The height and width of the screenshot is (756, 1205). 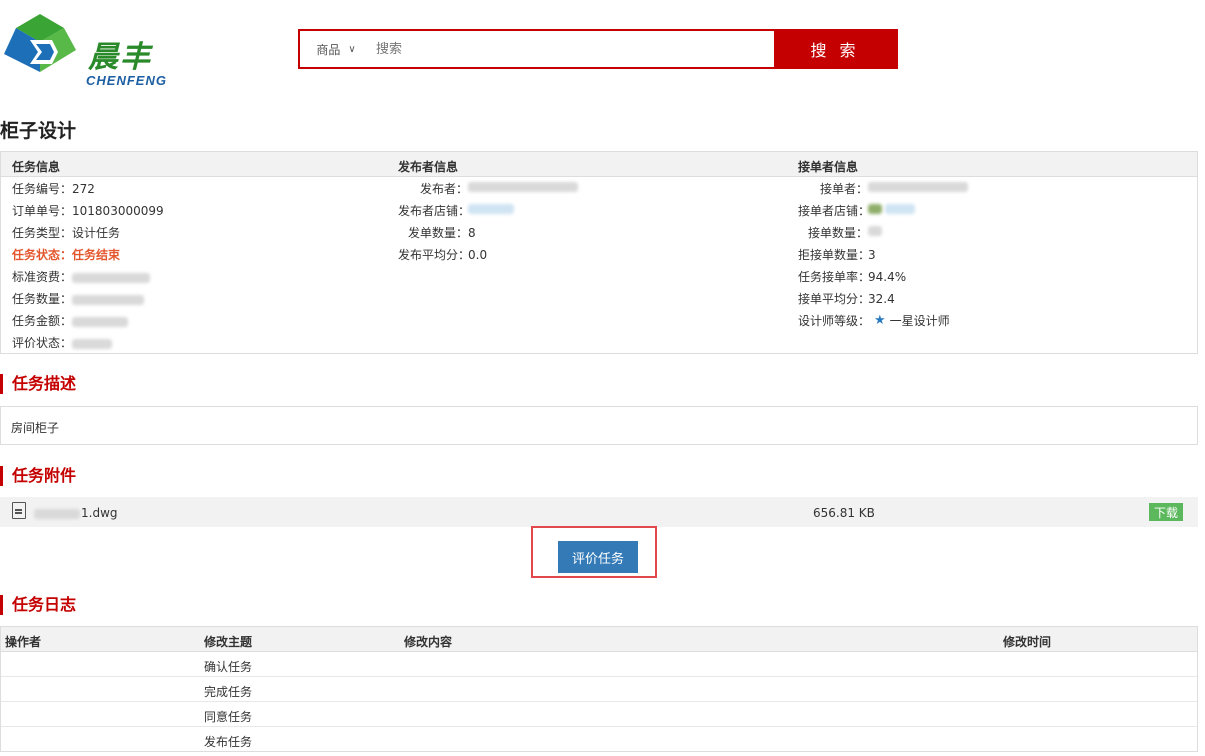 I want to click on attachment-row: 1.dwg 656.81 KB 下载, so click(x=599, y=512).